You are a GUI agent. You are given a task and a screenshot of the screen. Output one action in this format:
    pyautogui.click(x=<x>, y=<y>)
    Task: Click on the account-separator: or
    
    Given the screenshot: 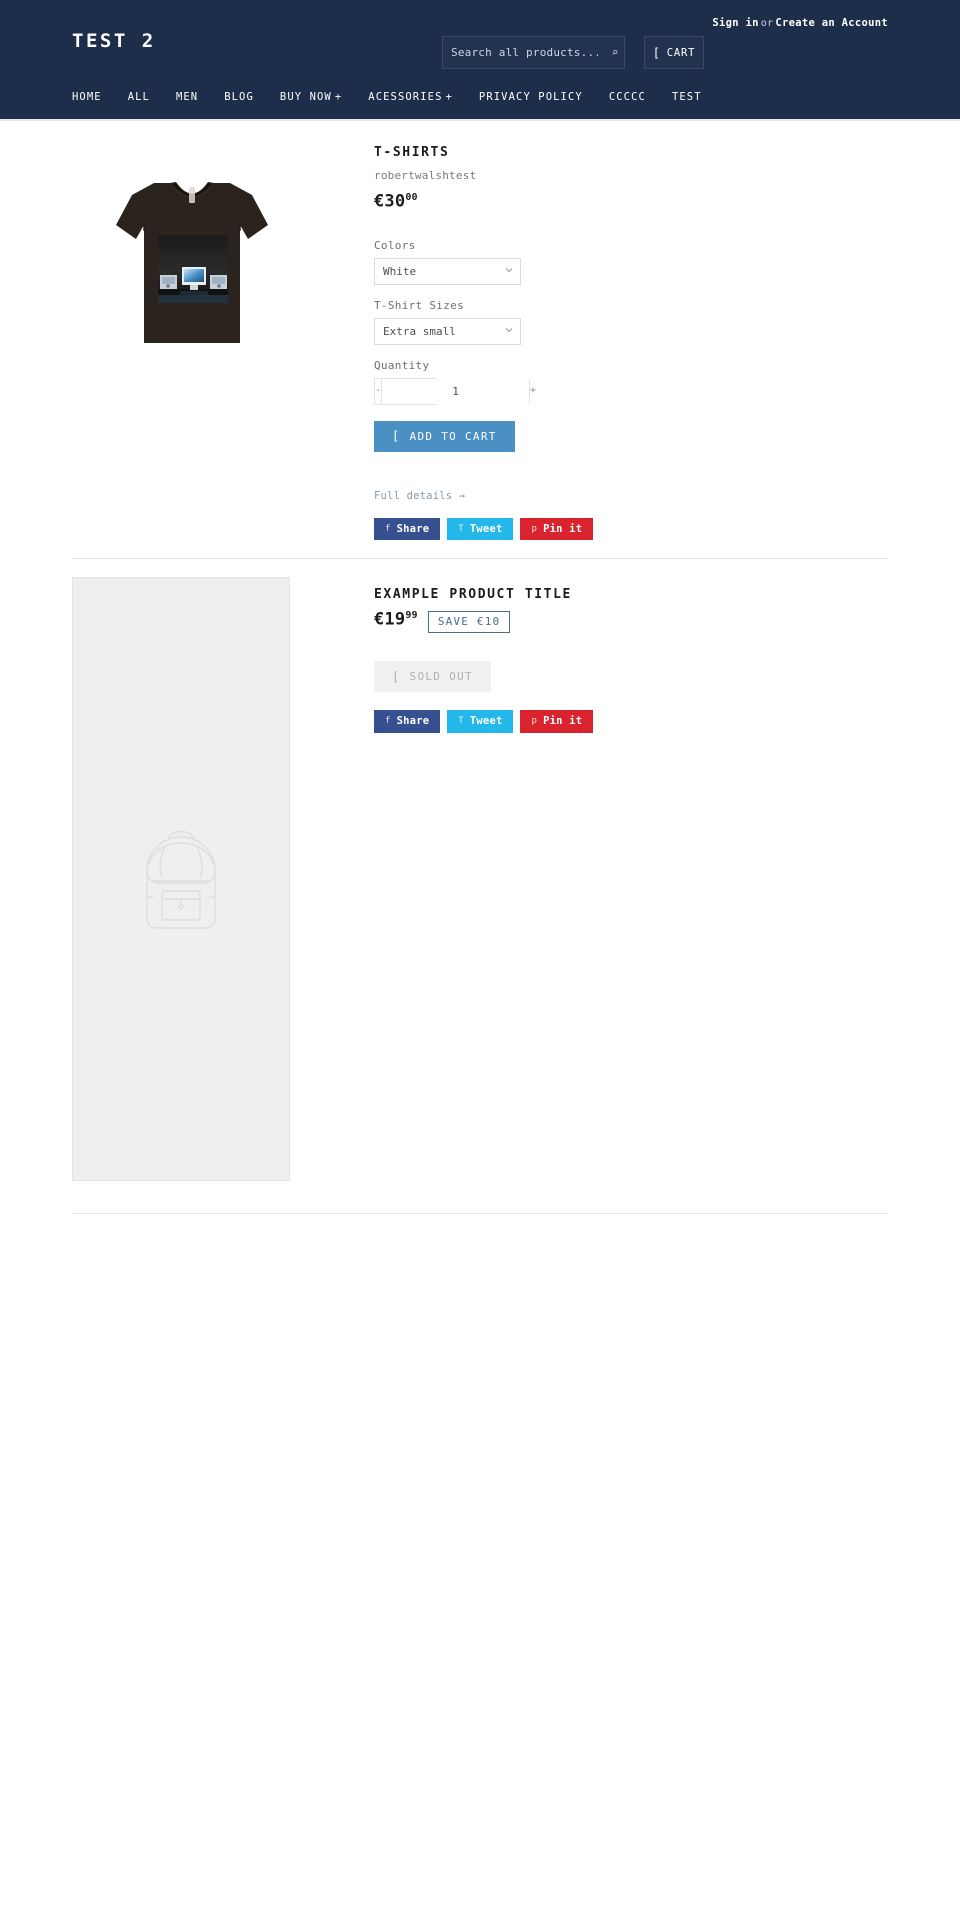 What is the action you would take?
    pyautogui.click(x=767, y=23)
    